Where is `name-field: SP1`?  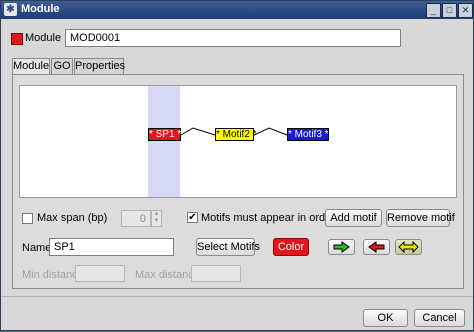
name-field: SP1 is located at coordinates (111, 247).